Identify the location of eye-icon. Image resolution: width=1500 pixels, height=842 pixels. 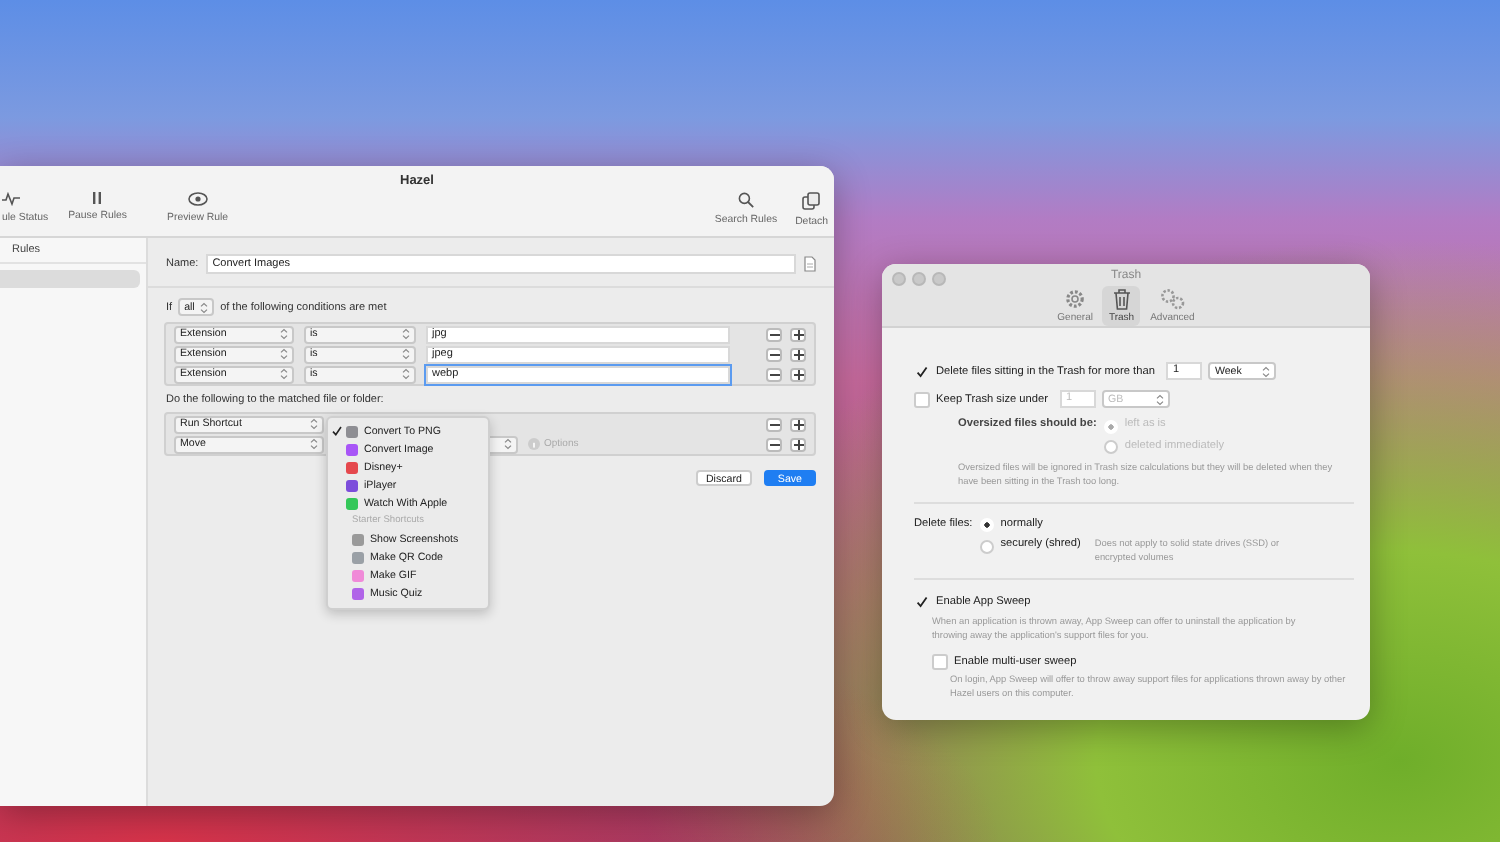
(197, 199).